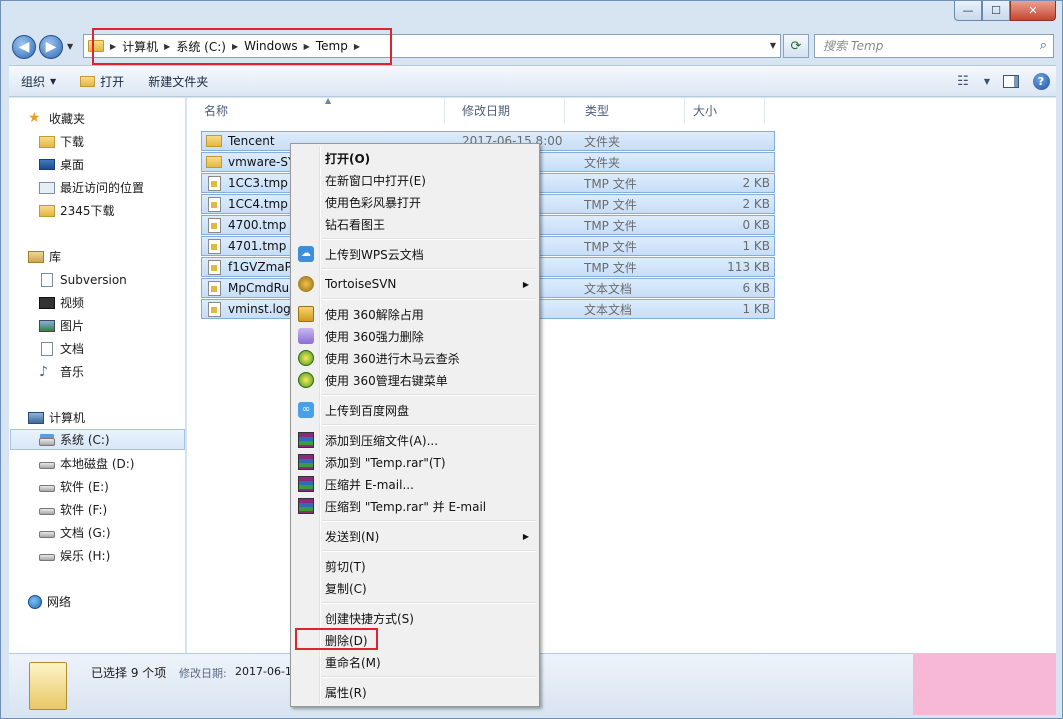 Image resolution: width=1063 pixels, height=719 pixels. What do you see at coordinates (86, 463) in the screenshot?
I see `sidebar-item-drive-d: 本地磁盘 (D:)` at bounding box center [86, 463].